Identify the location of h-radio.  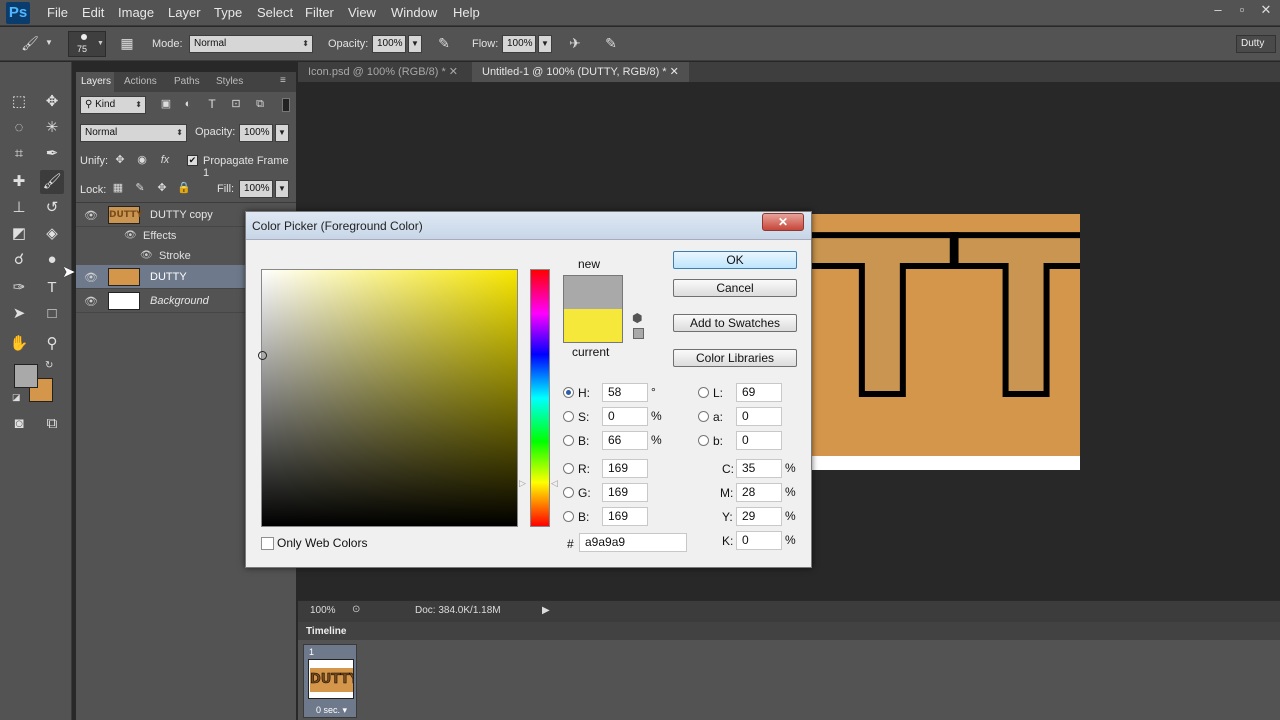
(568, 392).